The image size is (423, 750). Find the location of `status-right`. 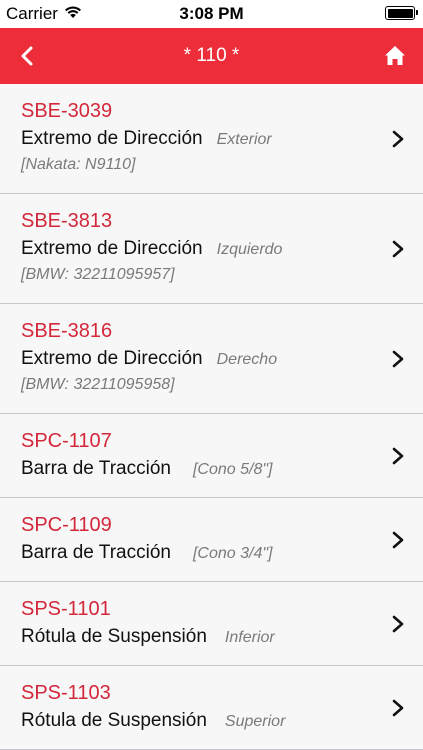

status-right is located at coordinates (401, 13).